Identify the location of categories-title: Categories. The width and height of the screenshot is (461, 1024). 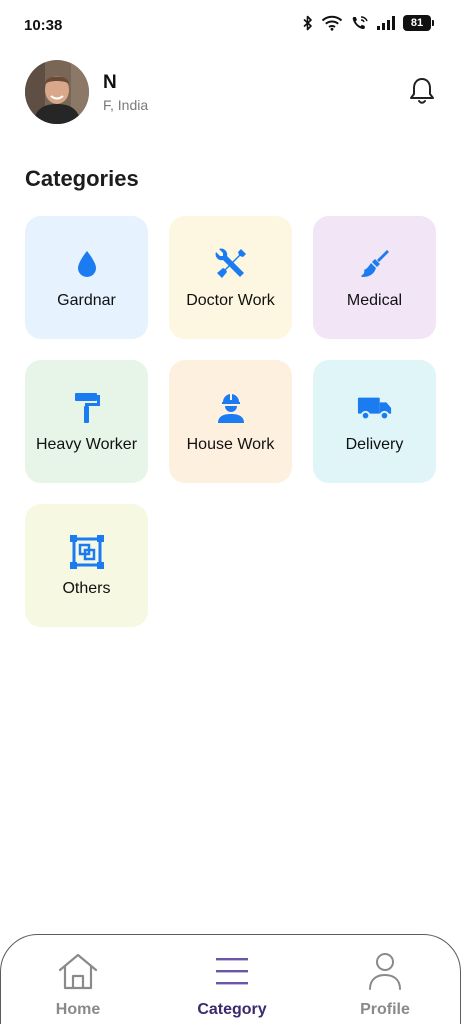
(82, 178).